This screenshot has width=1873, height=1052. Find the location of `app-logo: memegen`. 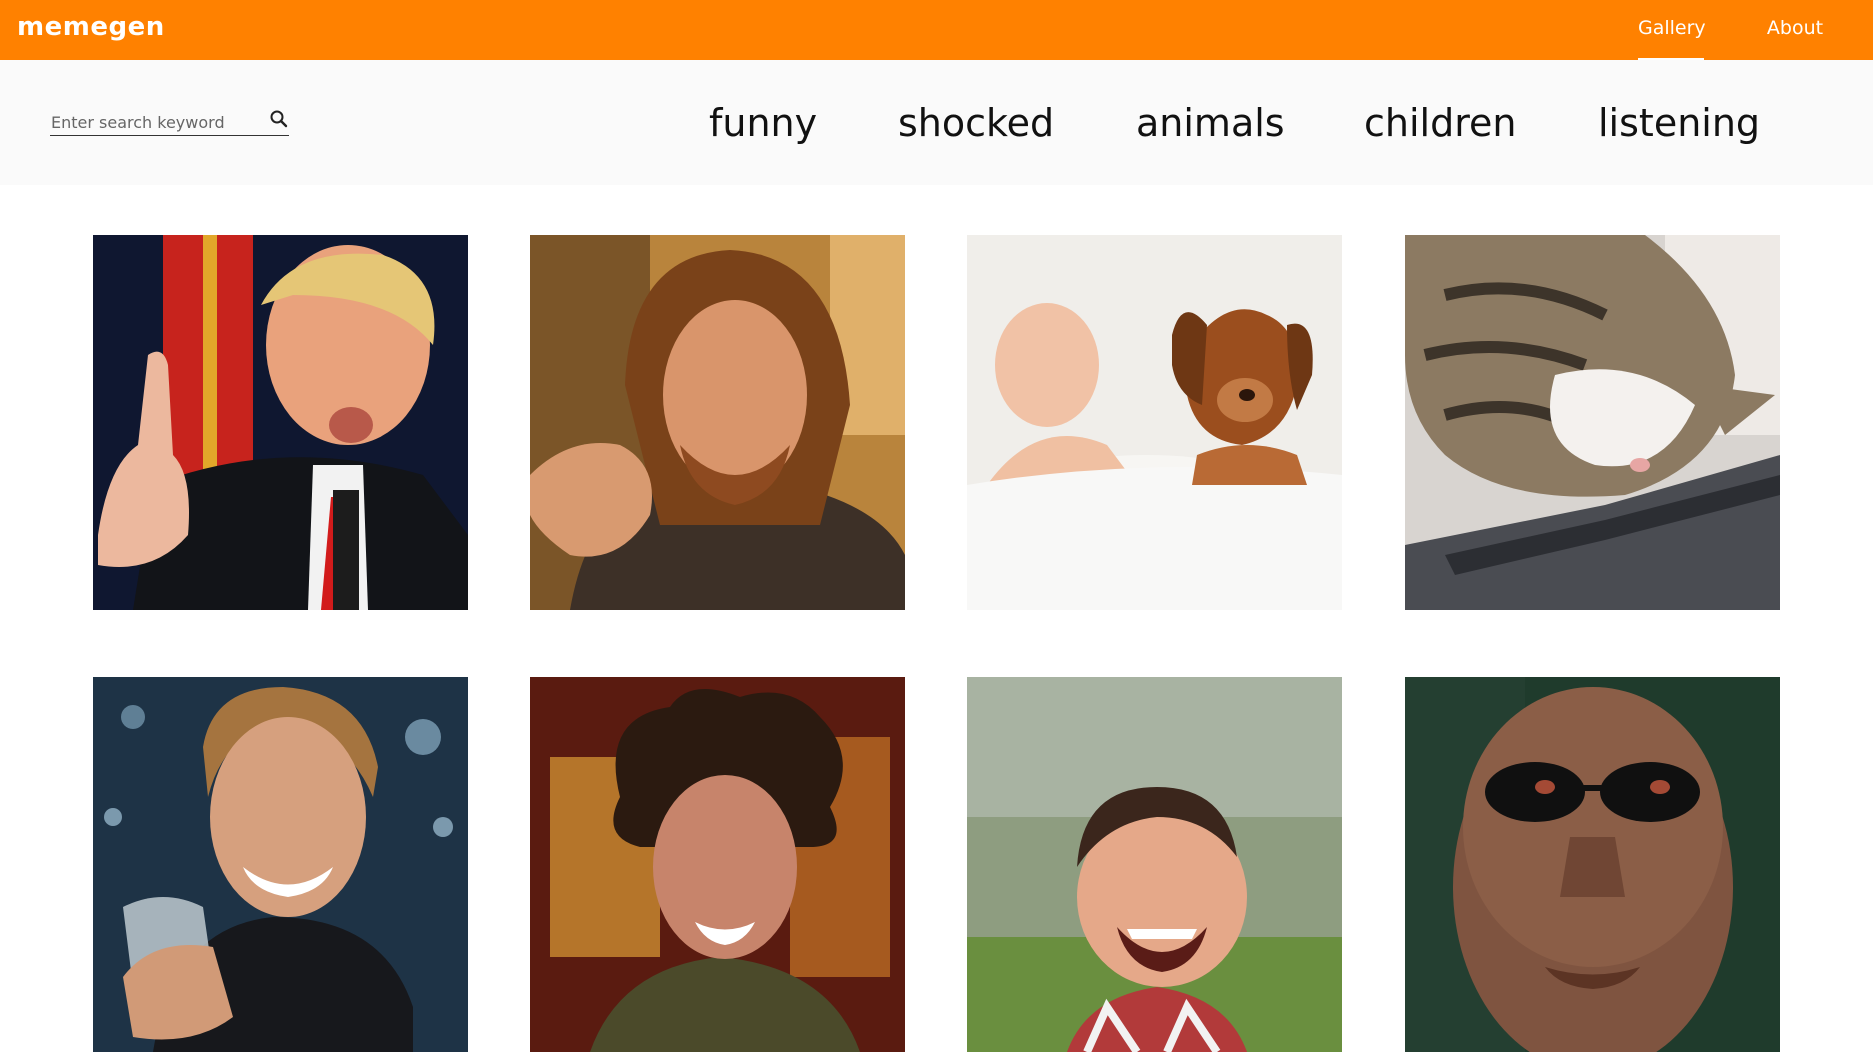

app-logo: memegen is located at coordinates (91, 27).